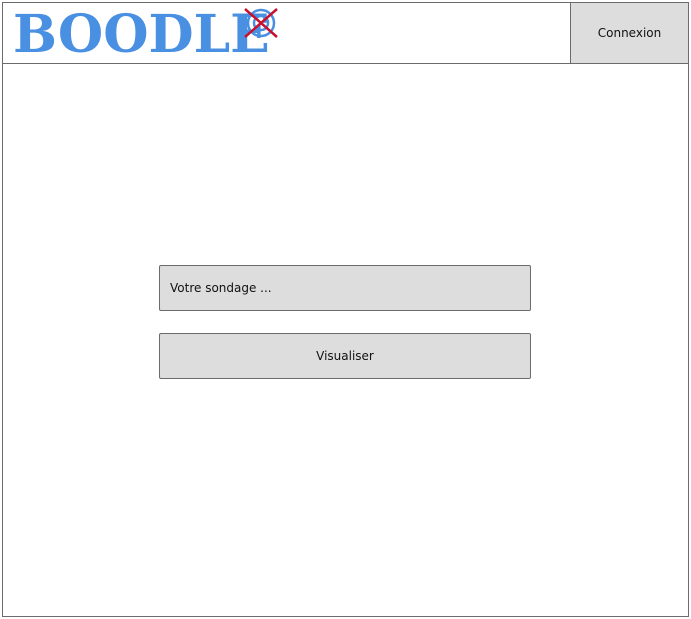  I want to click on header-bar: BOODLE Connexion, so click(345, 34).